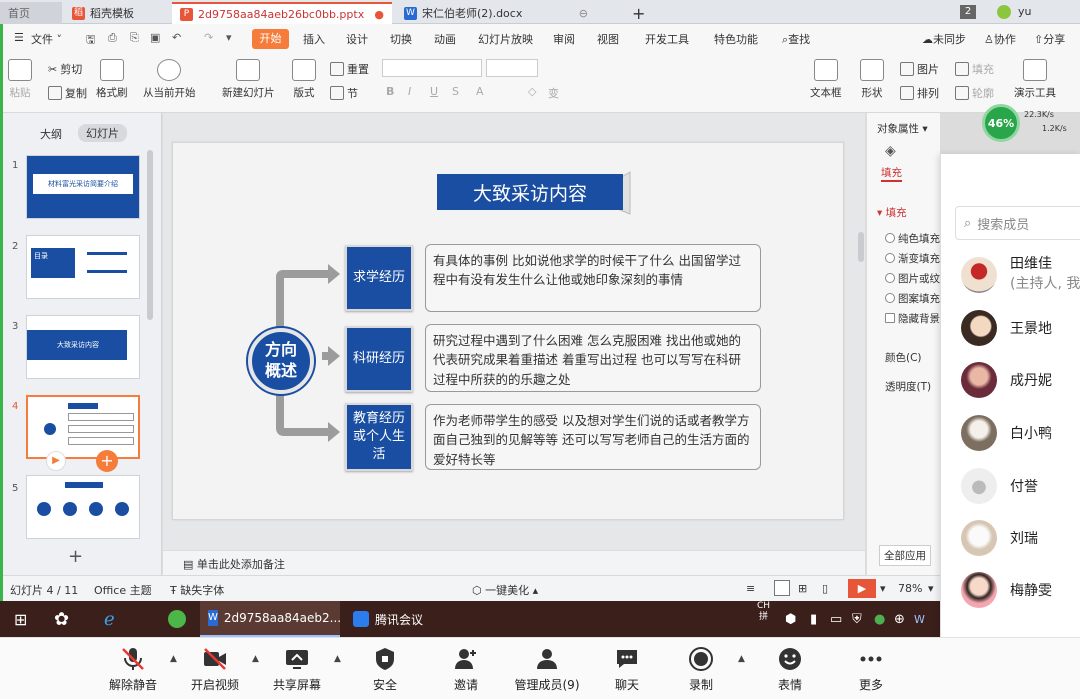 The height and width of the screenshot is (699, 1080). Describe the element at coordinates (861, 247) in the screenshot. I see `canvas-scrollbar` at that location.